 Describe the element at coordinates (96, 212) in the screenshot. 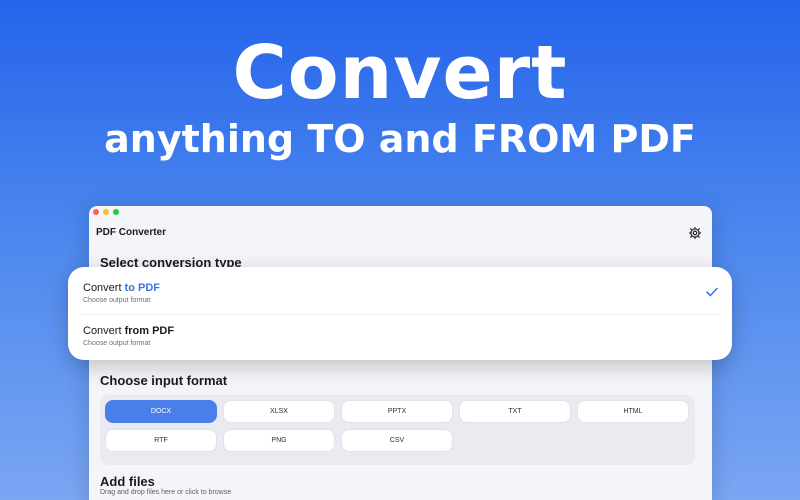

I see `close-window-button` at that location.